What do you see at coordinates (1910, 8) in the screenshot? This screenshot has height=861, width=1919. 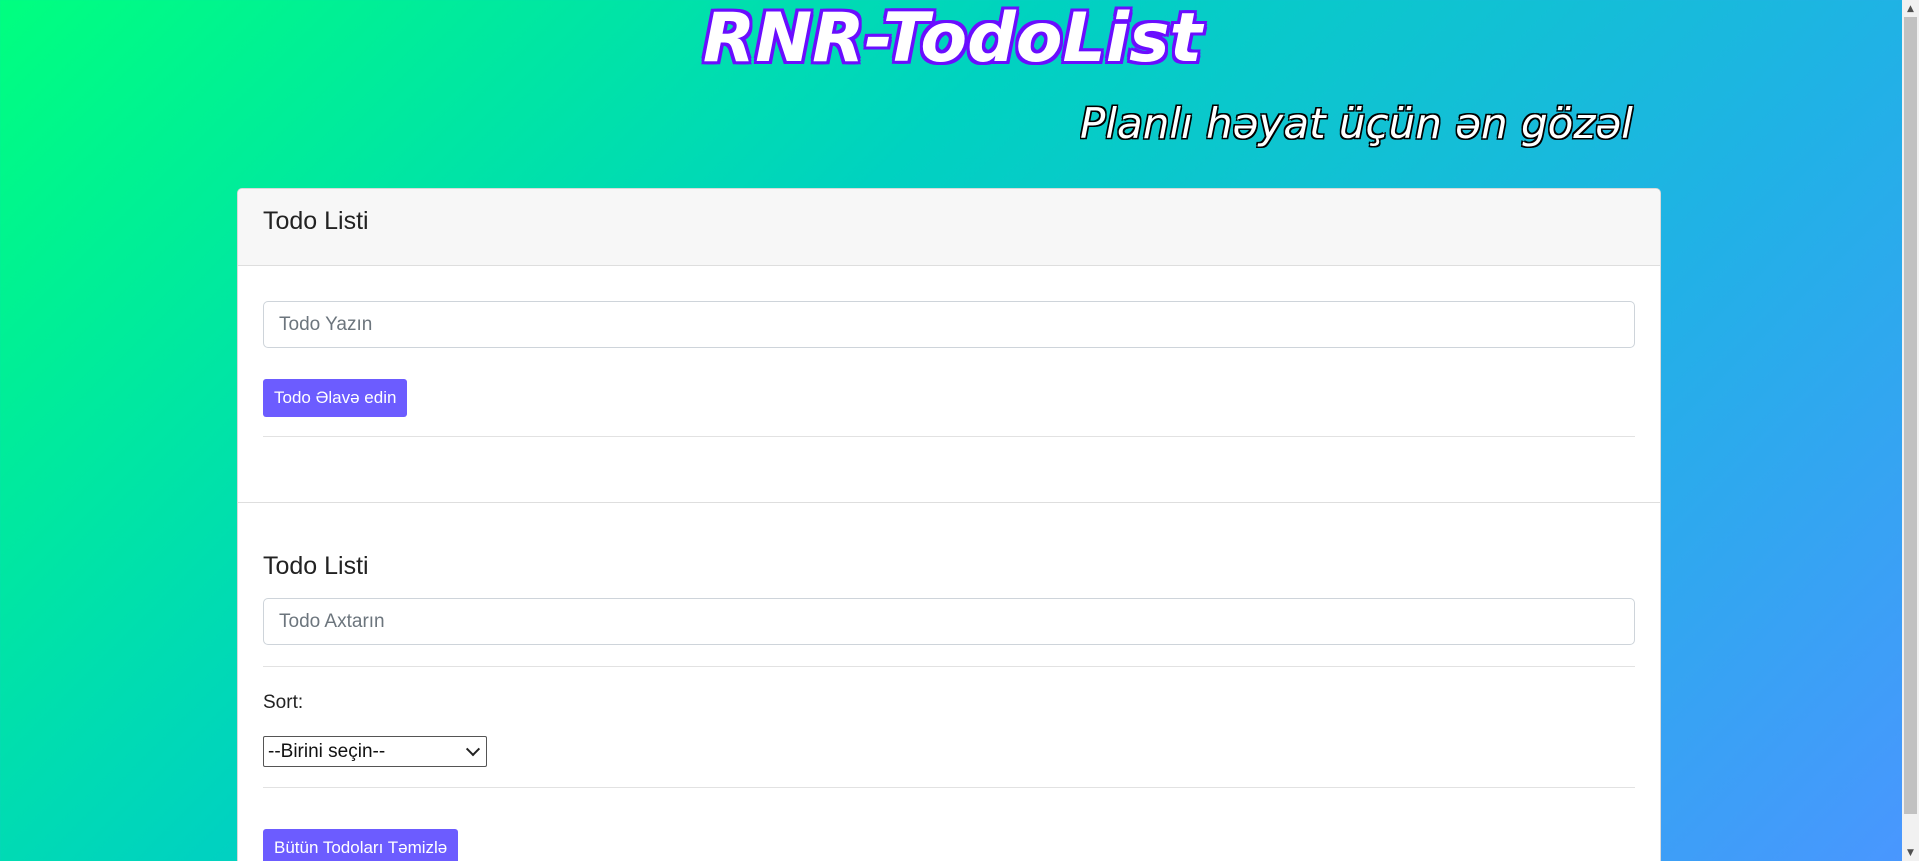 I see `scroll-up-arrow-icon: ▲` at bounding box center [1910, 8].